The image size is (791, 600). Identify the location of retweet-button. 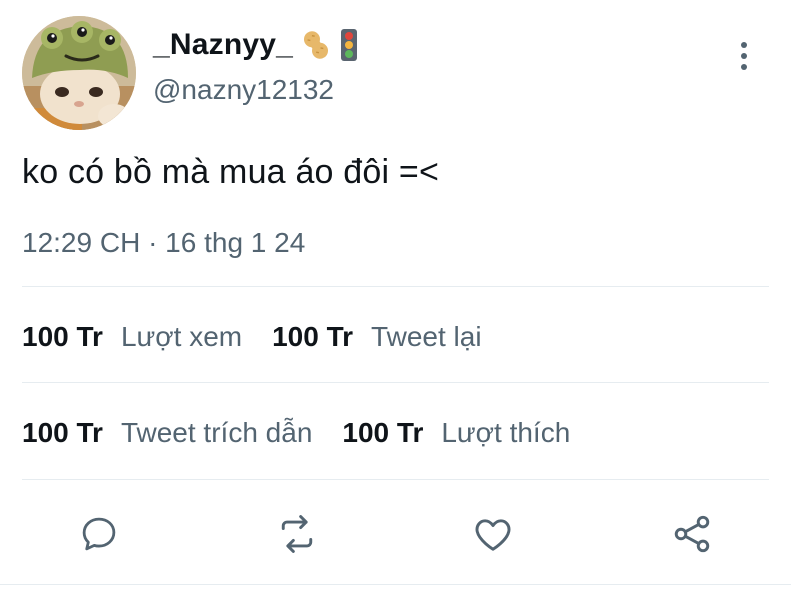
(297, 534).